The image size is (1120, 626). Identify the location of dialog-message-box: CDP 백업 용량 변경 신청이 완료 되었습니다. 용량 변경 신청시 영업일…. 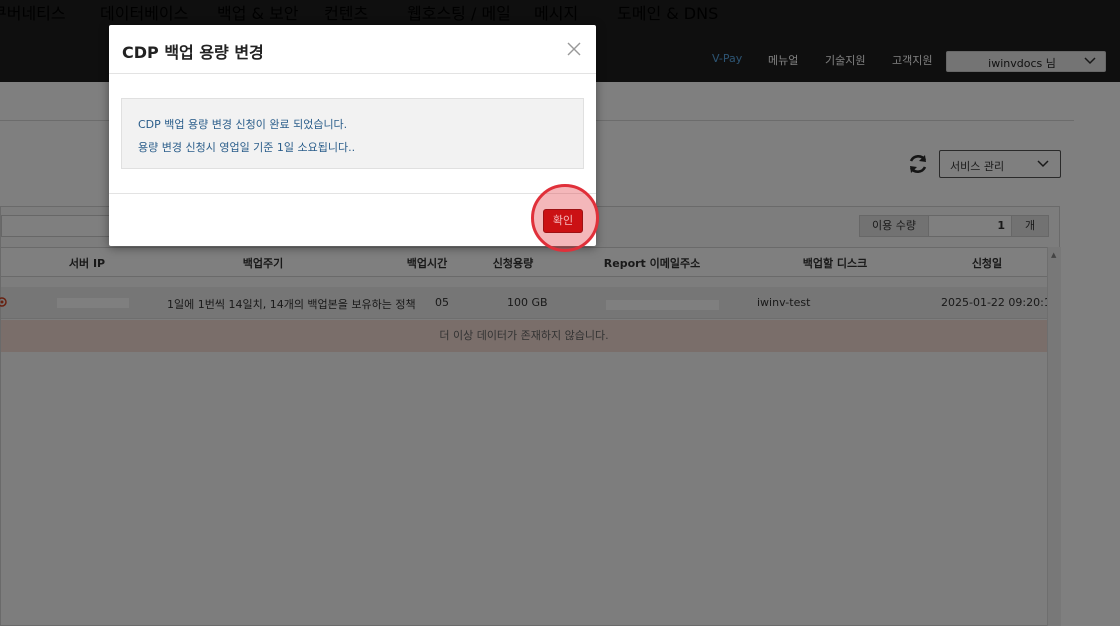
(352, 133).